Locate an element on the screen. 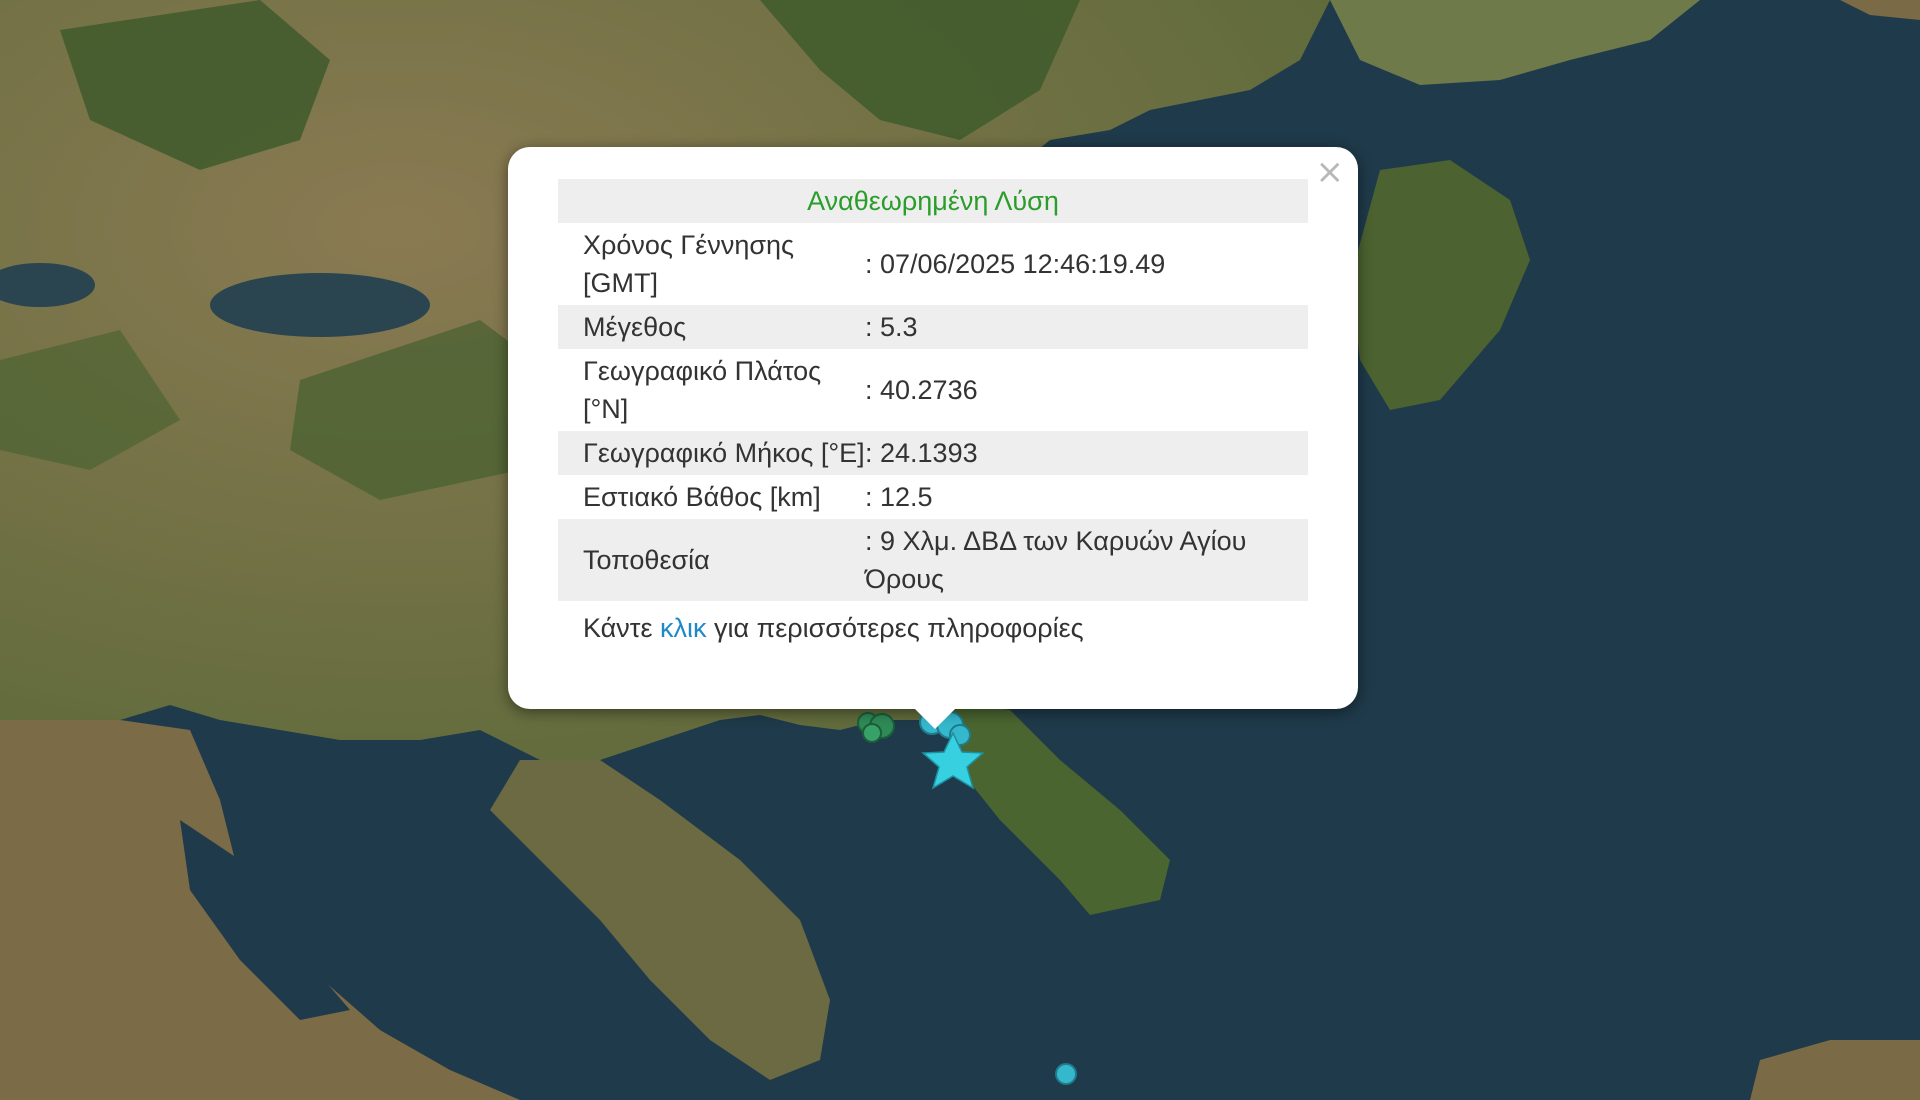  longitude-value: : 24.1393 is located at coordinates (1086, 453).